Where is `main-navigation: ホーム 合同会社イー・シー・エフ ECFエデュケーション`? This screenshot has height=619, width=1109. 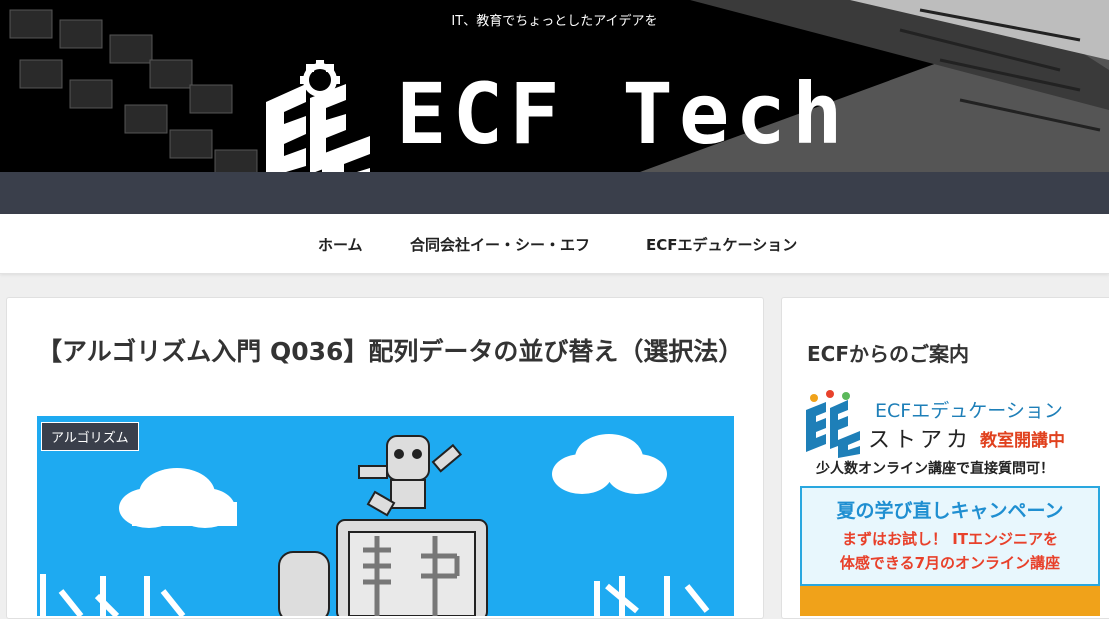
main-navigation: ホーム 合同会社イー・シー・エフ ECFエデュケーション is located at coordinates (554, 244).